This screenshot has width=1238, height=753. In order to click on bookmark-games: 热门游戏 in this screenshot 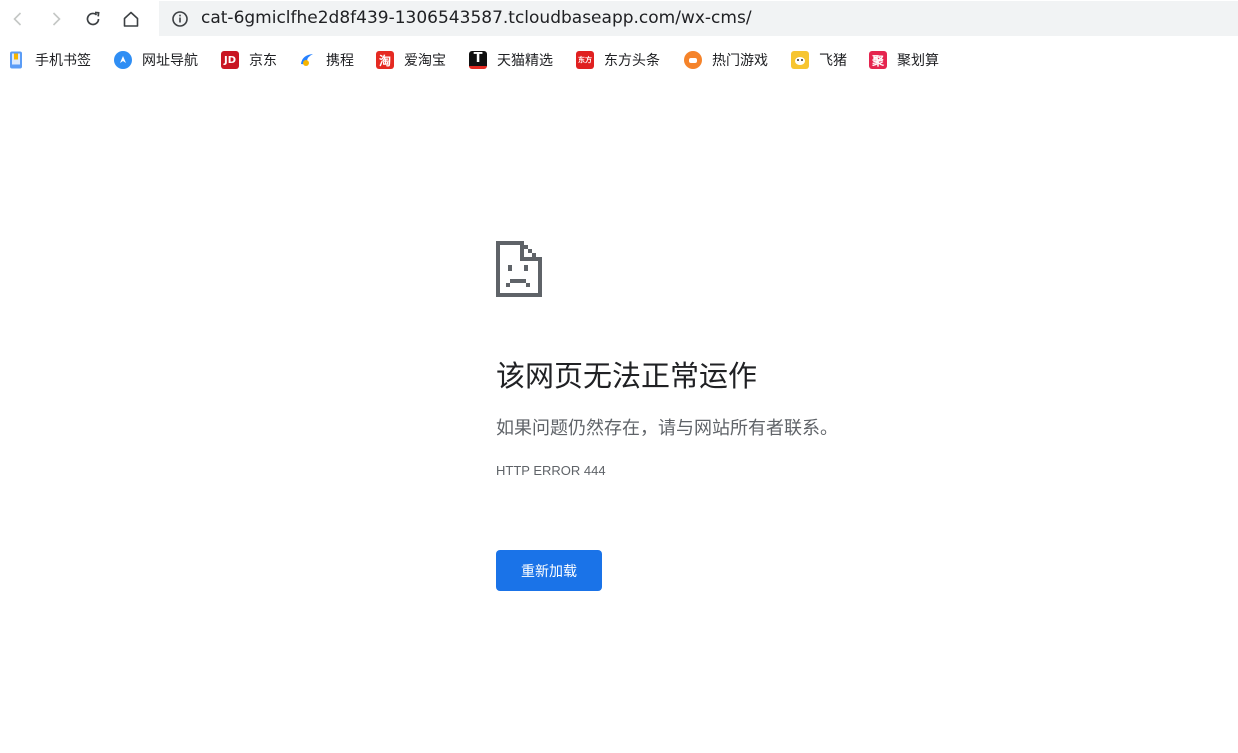, I will do `click(726, 60)`.